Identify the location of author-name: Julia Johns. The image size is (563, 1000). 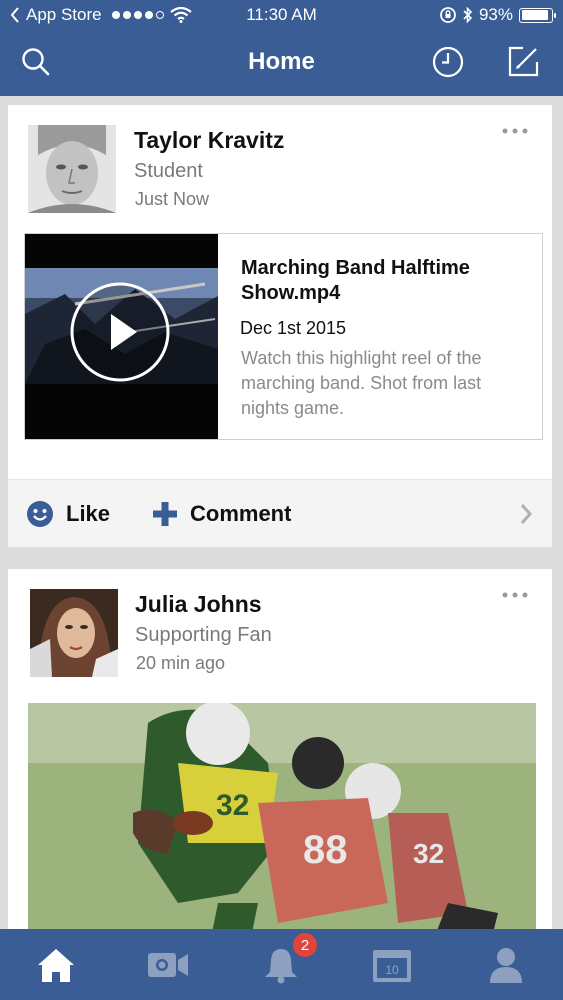
(198, 604).